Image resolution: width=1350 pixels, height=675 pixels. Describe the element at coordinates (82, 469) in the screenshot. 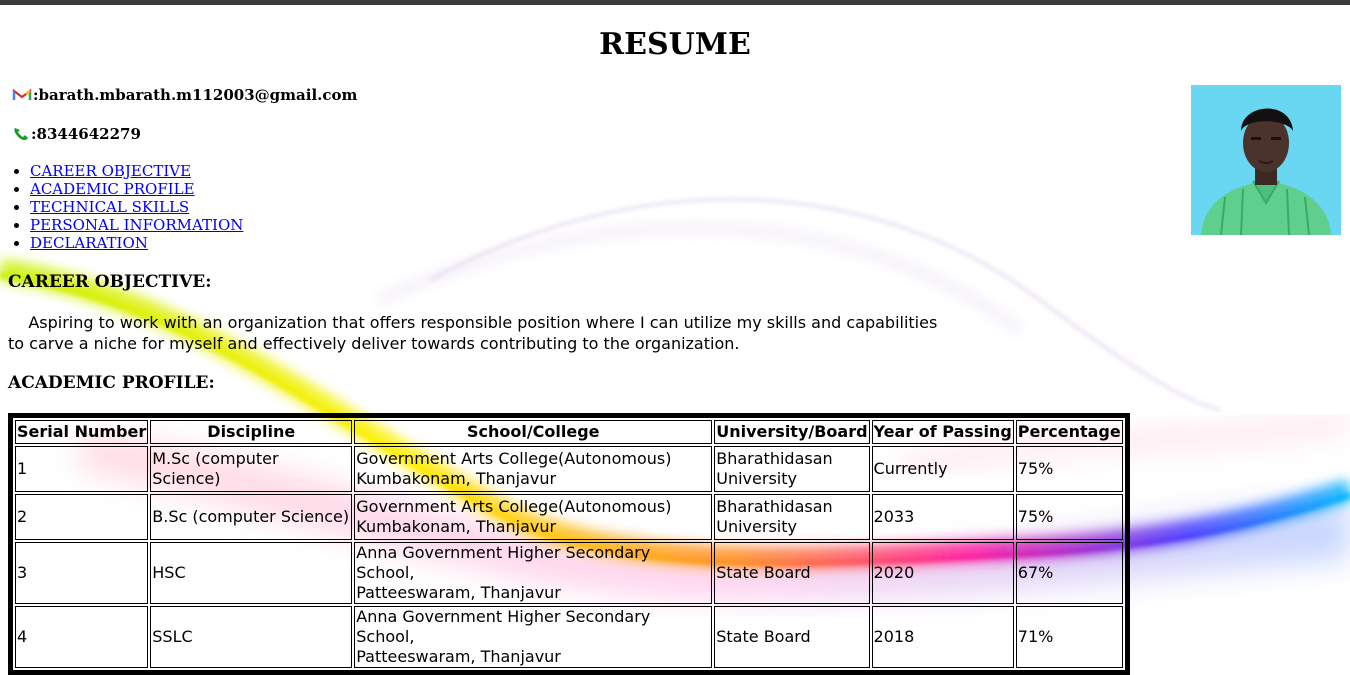

I see `serial-cell: 1` at that location.